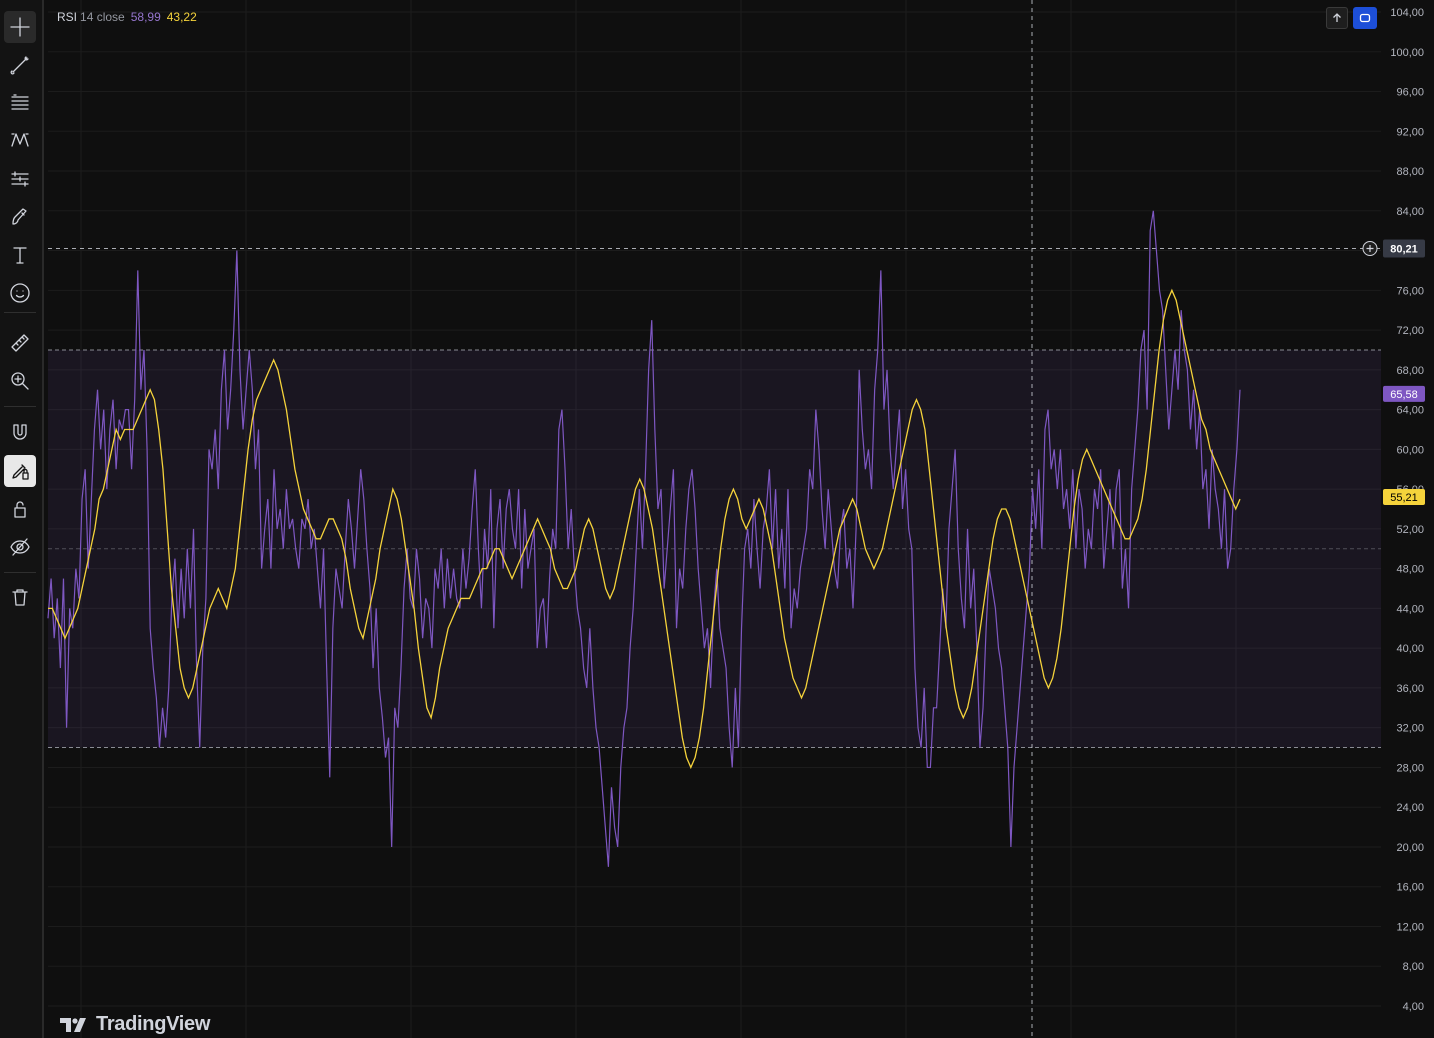  Describe the element at coordinates (153, 1024) in the screenshot. I see `logo-text: TradingView` at that location.